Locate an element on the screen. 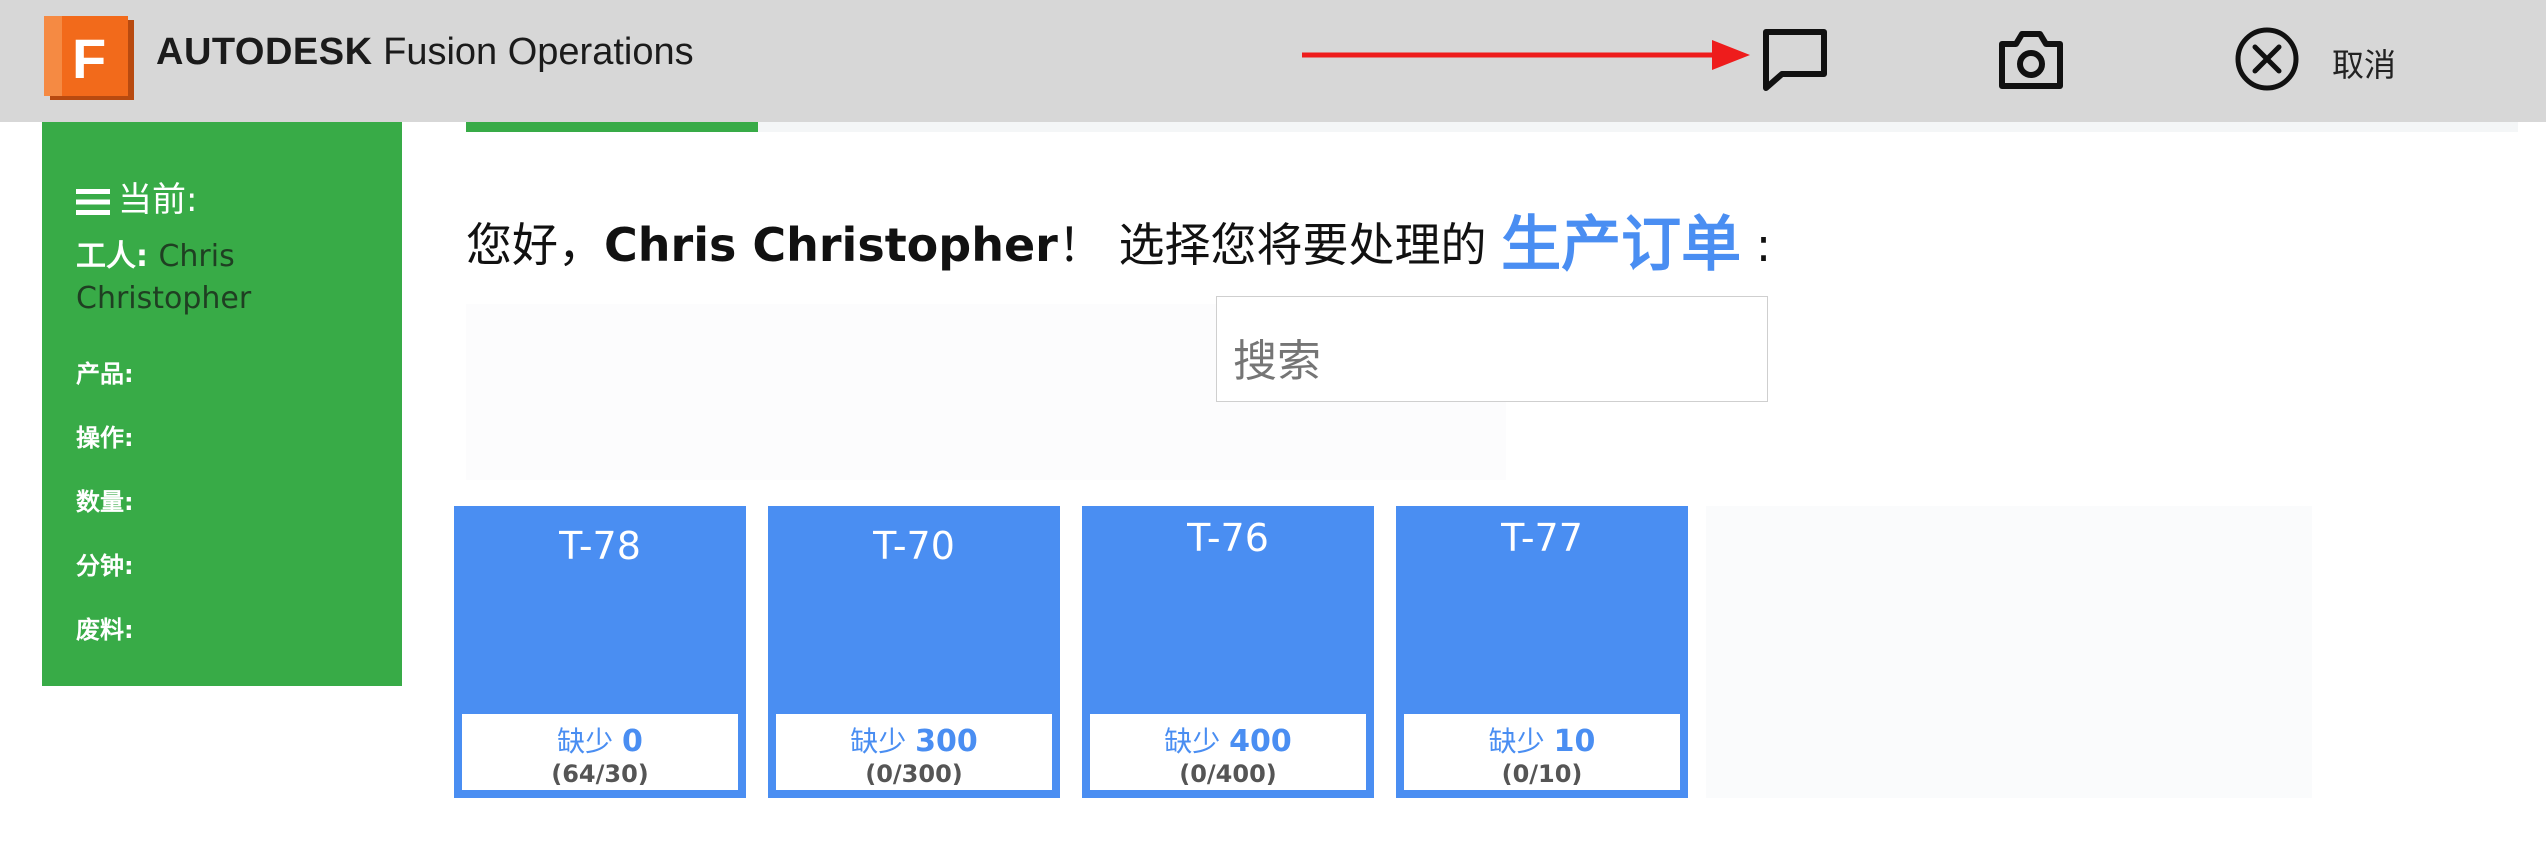 The width and height of the screenshot is (2546, 844). shortage-value: 0 is located at coordinates (632, 741).